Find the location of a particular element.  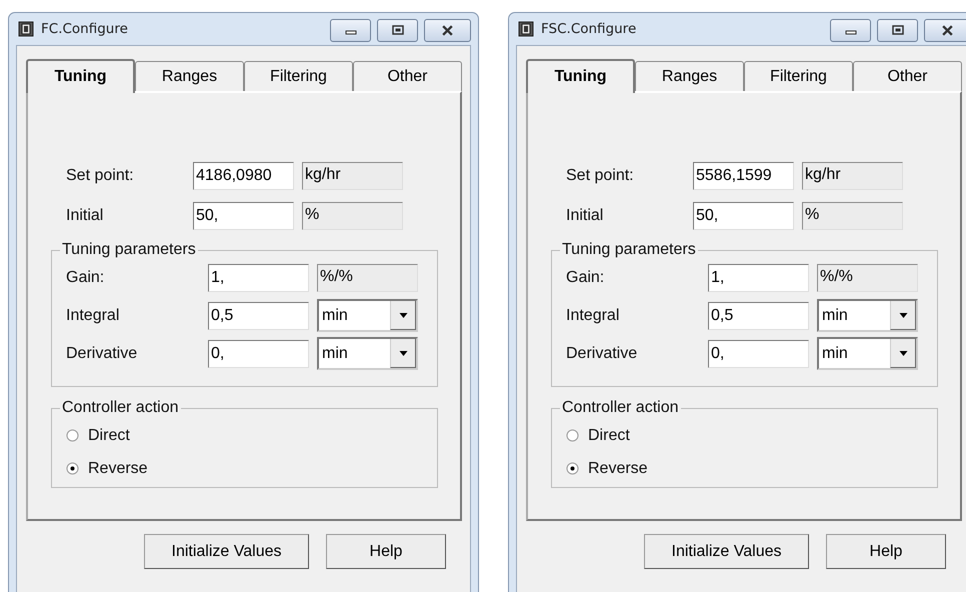

input-field: 5586,1599 is located at coordinates (743, 176).